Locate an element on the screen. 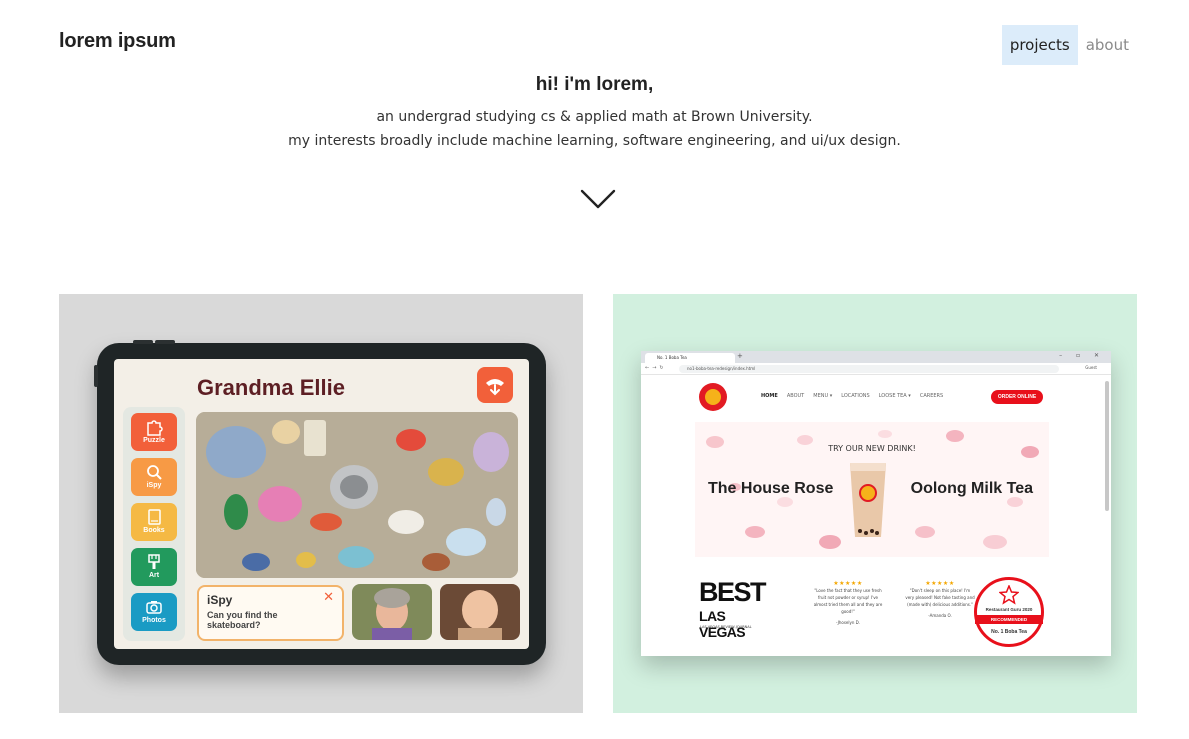 The height and width of the screenshot is (739, 1189). badge-name: No. 1 Boba Tea is located at coordinates (1009, 632).